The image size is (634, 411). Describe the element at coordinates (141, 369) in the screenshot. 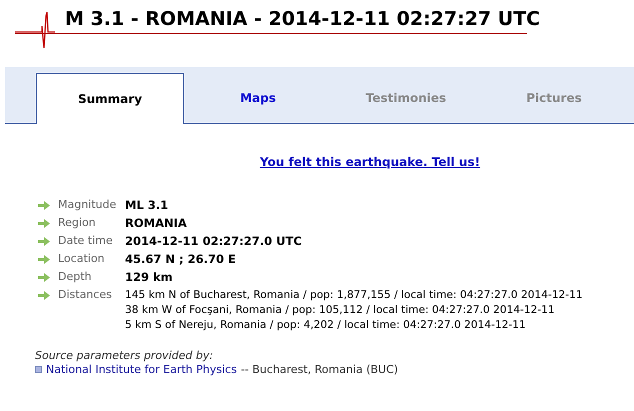

I see `institute-link: National Institute for Earth Physics` at that location.